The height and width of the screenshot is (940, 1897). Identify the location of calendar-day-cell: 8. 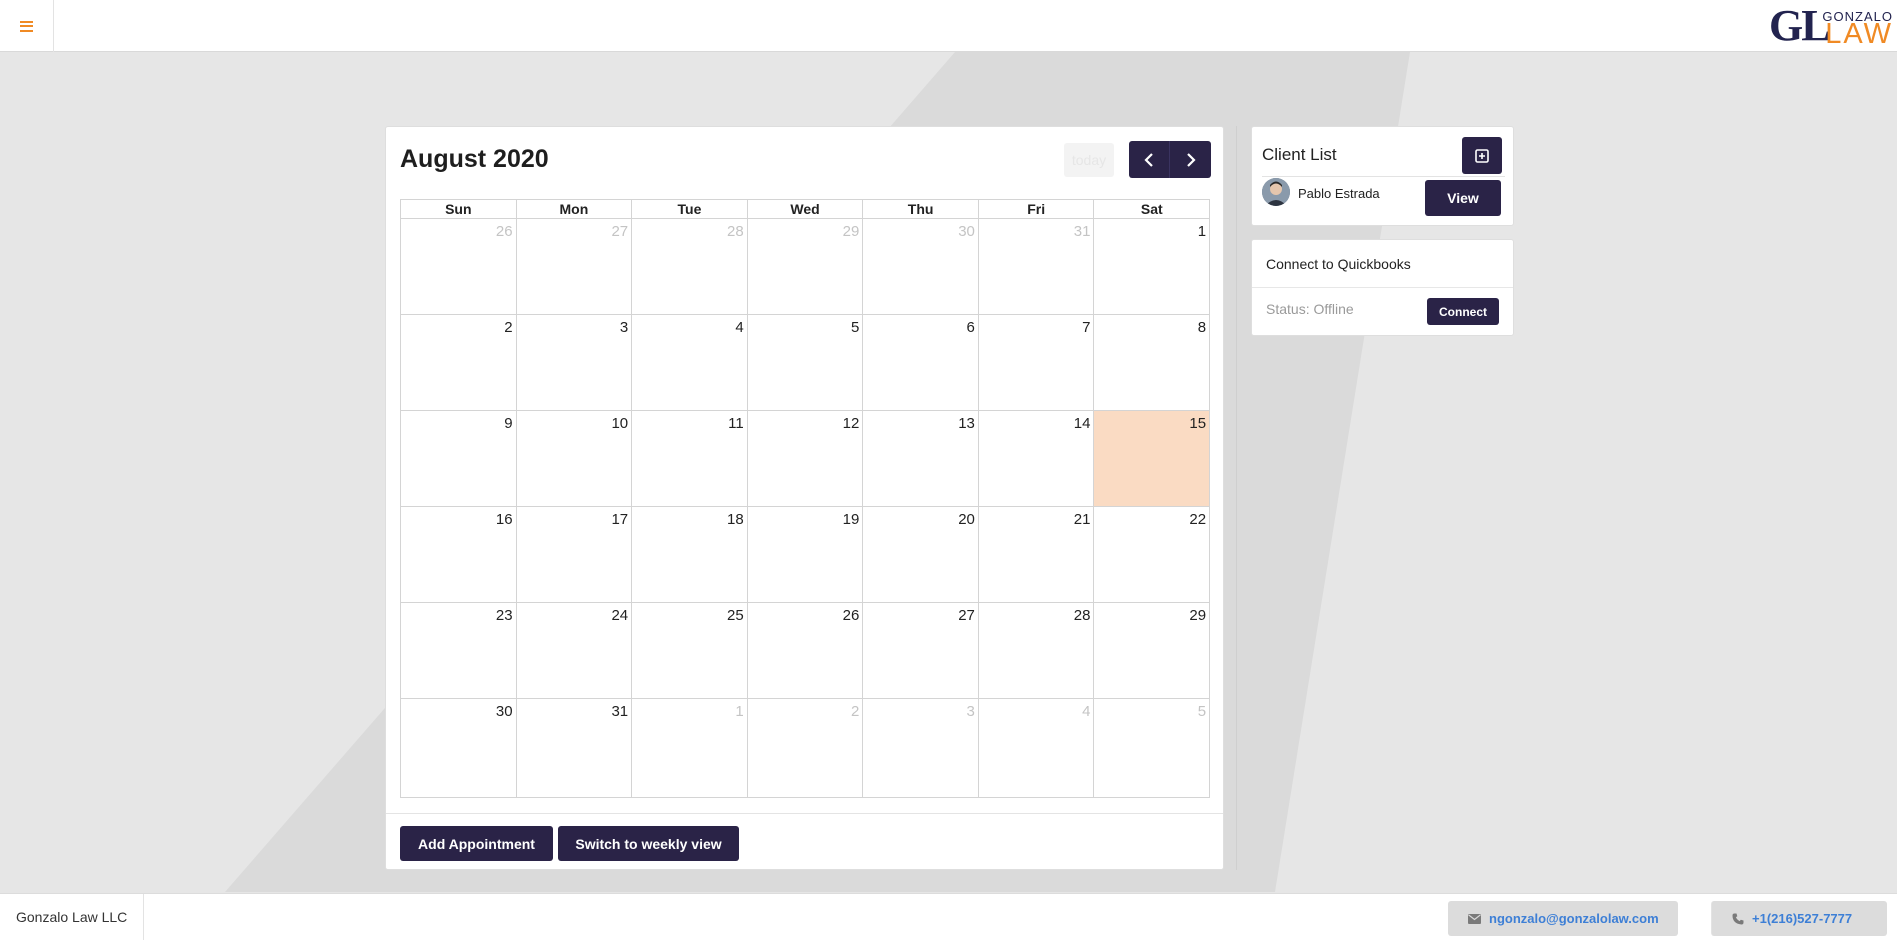
(1151, 362).